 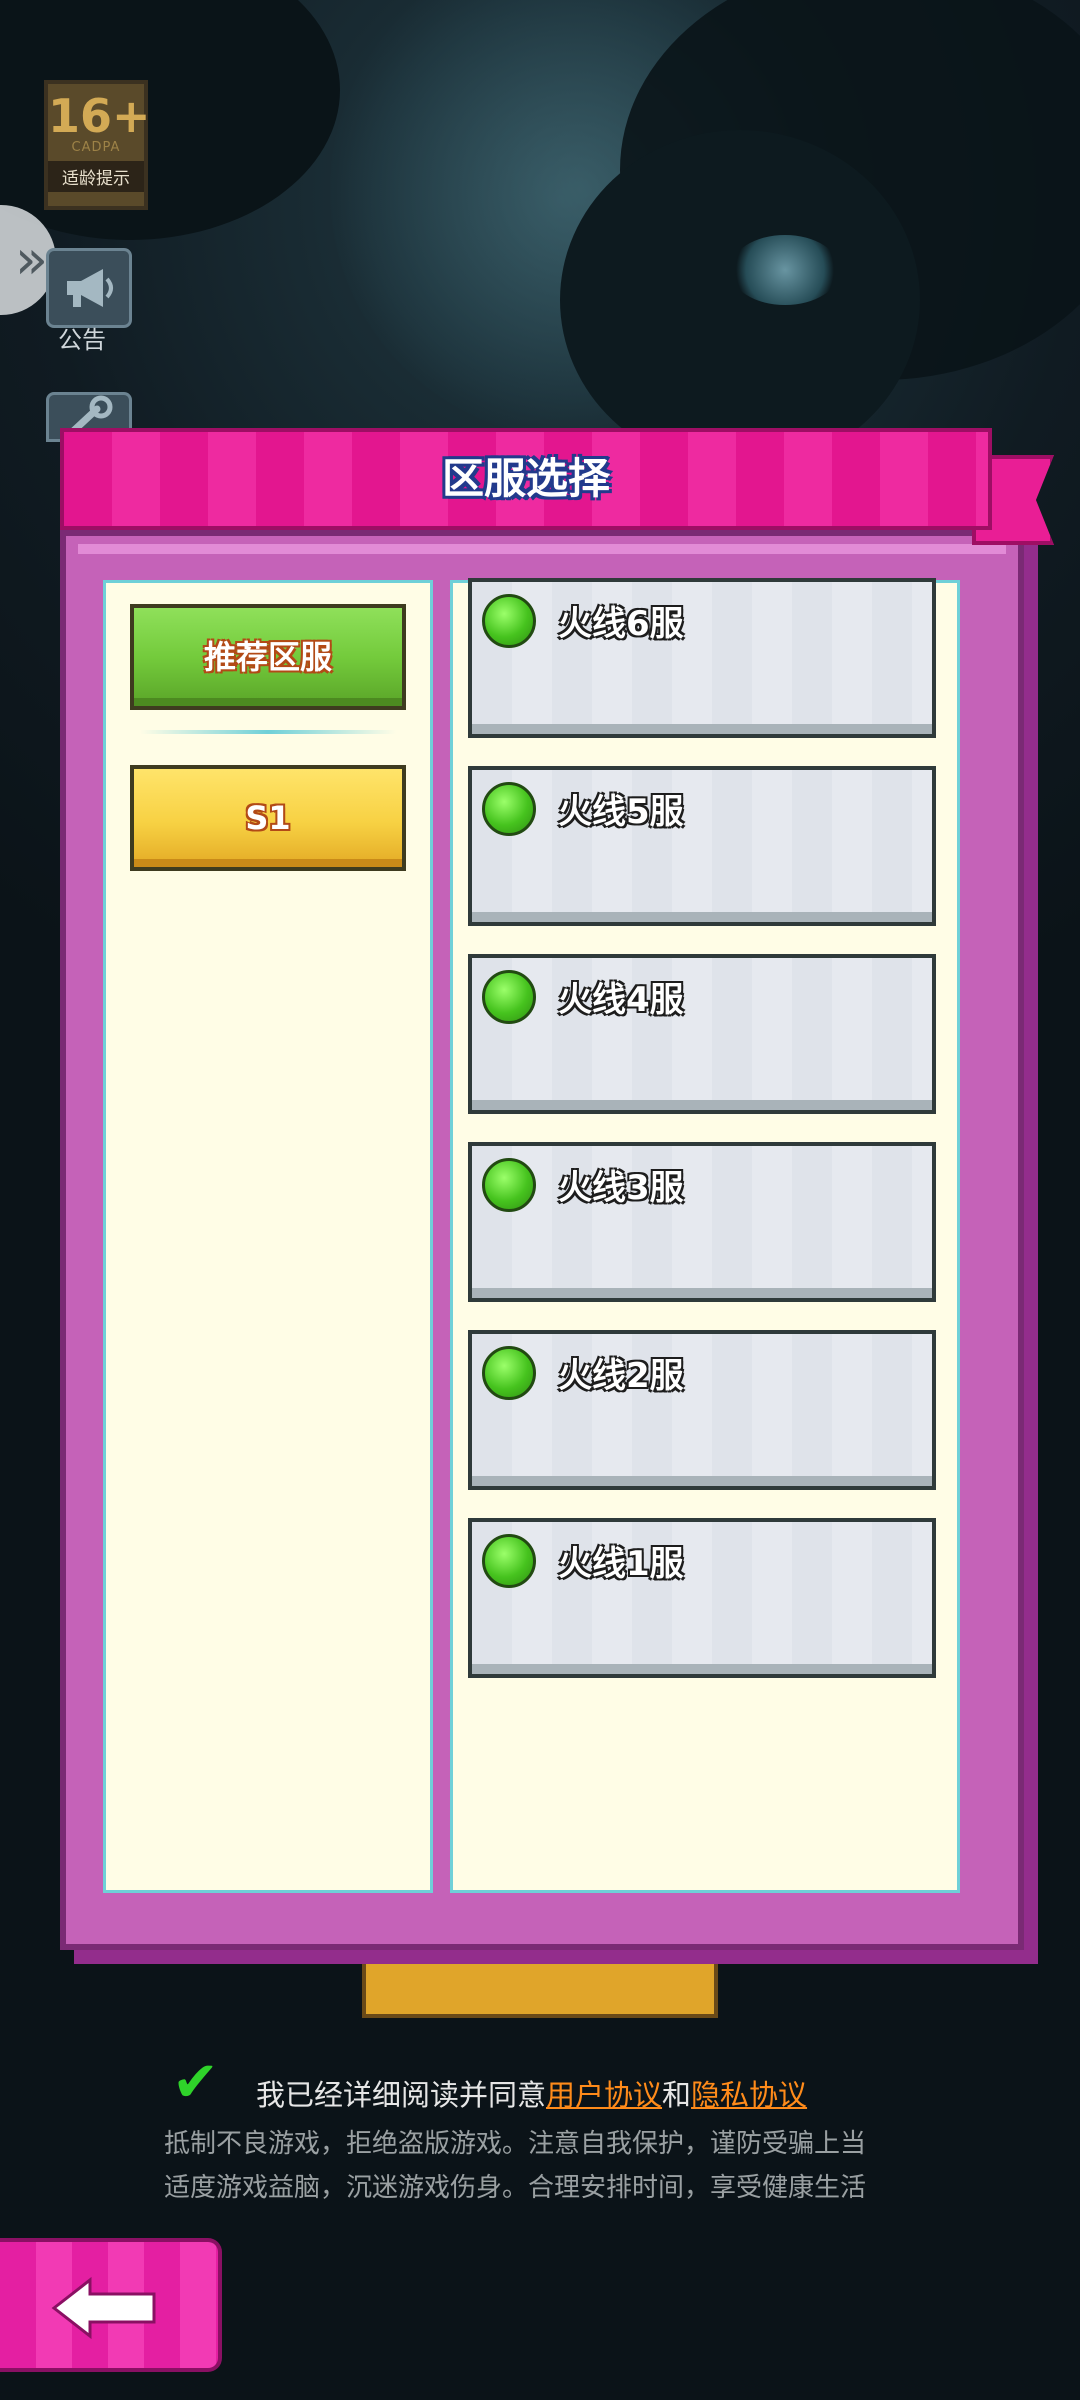 What do you see at coordinates (31, 259) in the screenshot?
I see `chevron-right-icon: »` at bounding box center [31, 259].